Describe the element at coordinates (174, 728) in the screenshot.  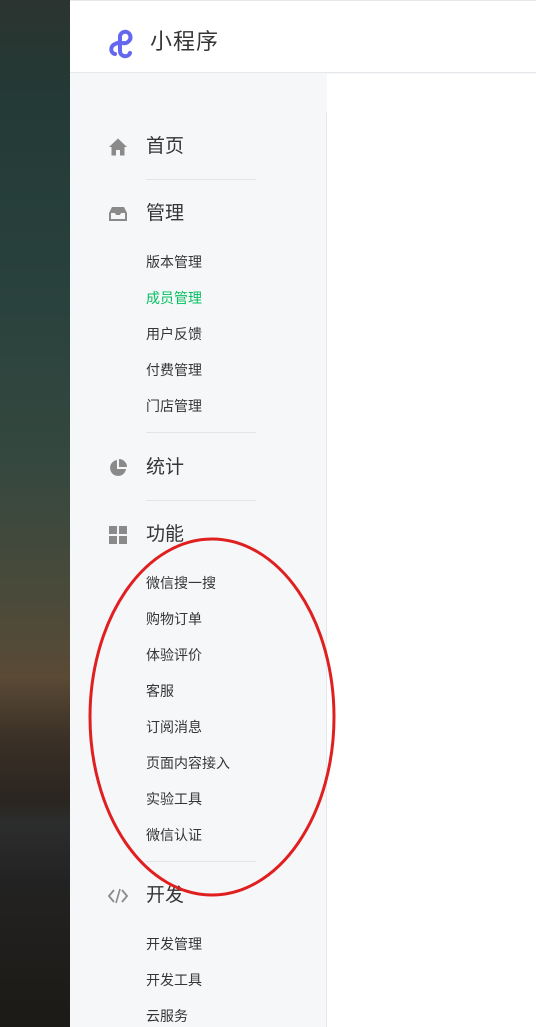
I see `sidebar-item-subscribe-message: 订阅消息` at that location.